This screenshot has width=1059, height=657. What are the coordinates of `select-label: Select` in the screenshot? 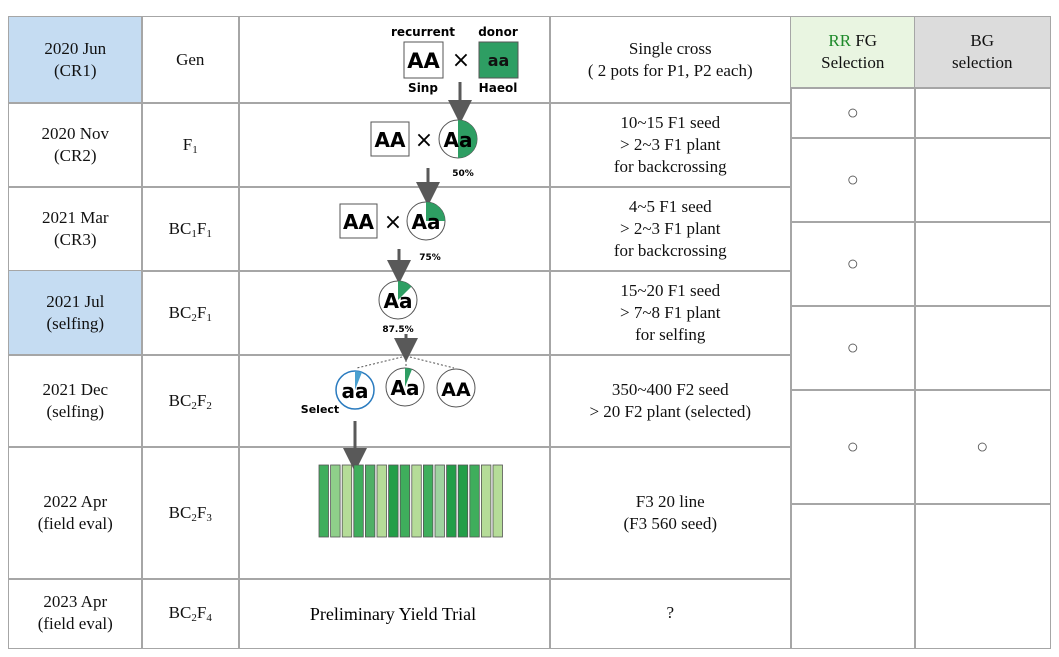 It's located at (320, 409).